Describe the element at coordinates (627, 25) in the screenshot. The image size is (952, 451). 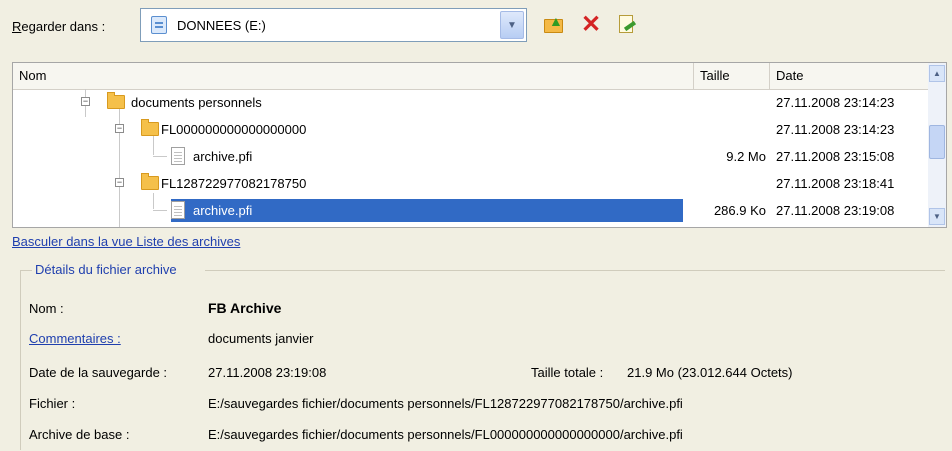
I see `properties-button` at that location.